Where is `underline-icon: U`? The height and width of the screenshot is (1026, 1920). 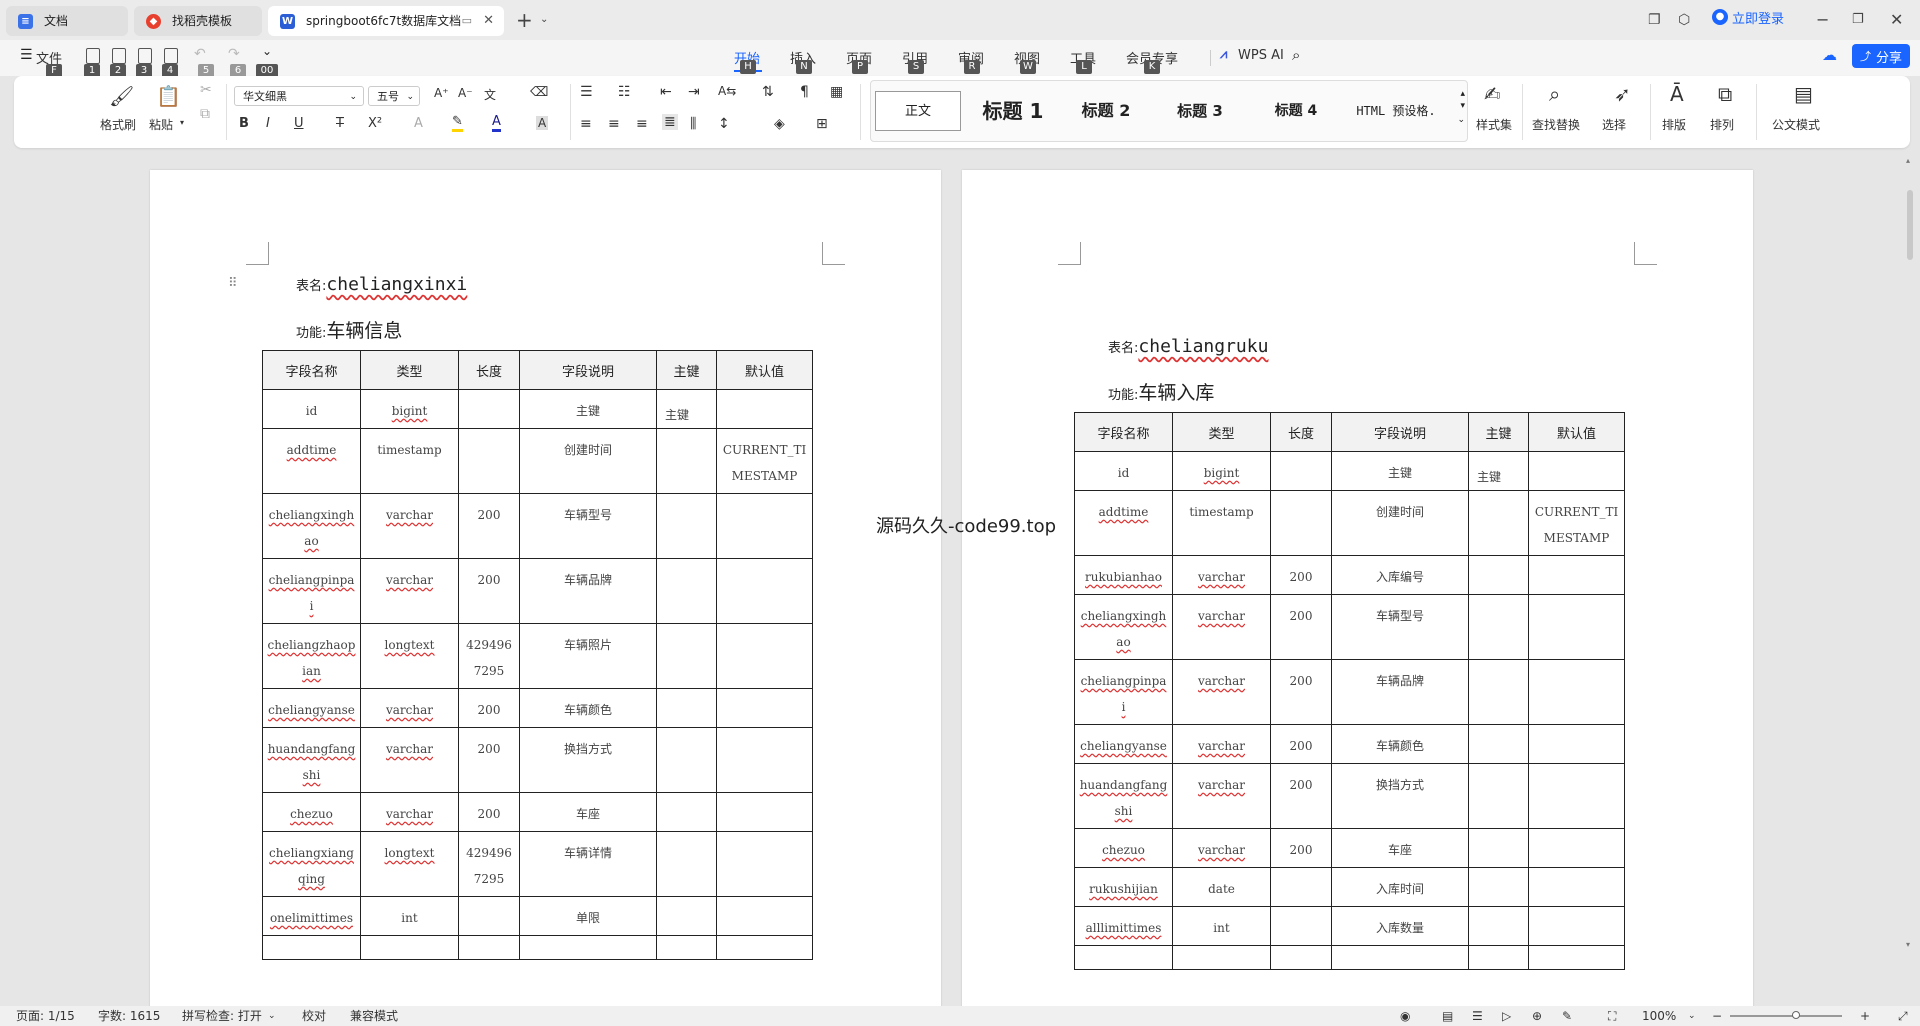 underline-icon: U is located at coordinates (299, 123).